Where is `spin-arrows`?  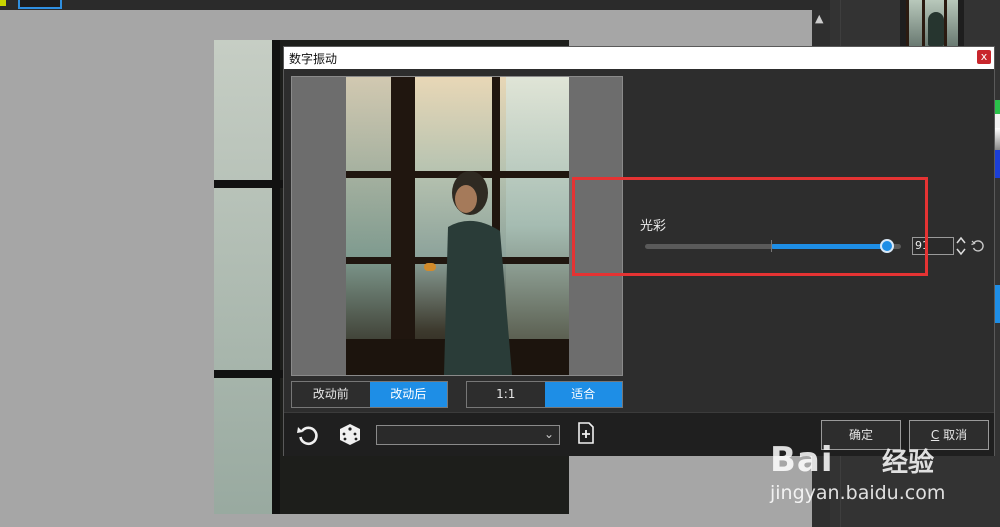 spin-arrows is located at coordinates (961, 246).